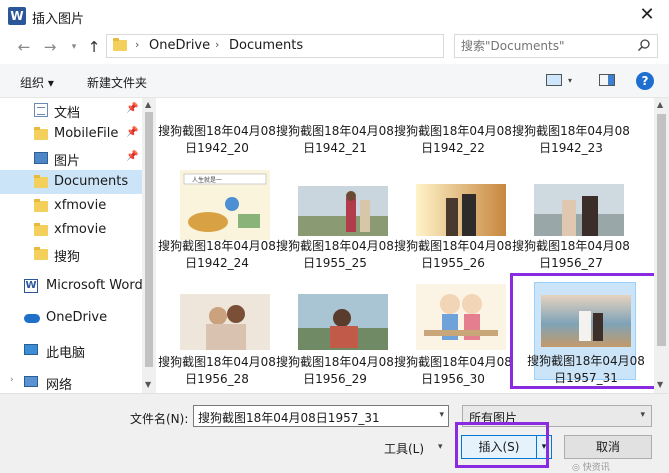 The height and width of the screenshot is (473, 669). Describe the element at coordinates (31, 349) in the screenshot. I see `this-pc-icon` at that location.